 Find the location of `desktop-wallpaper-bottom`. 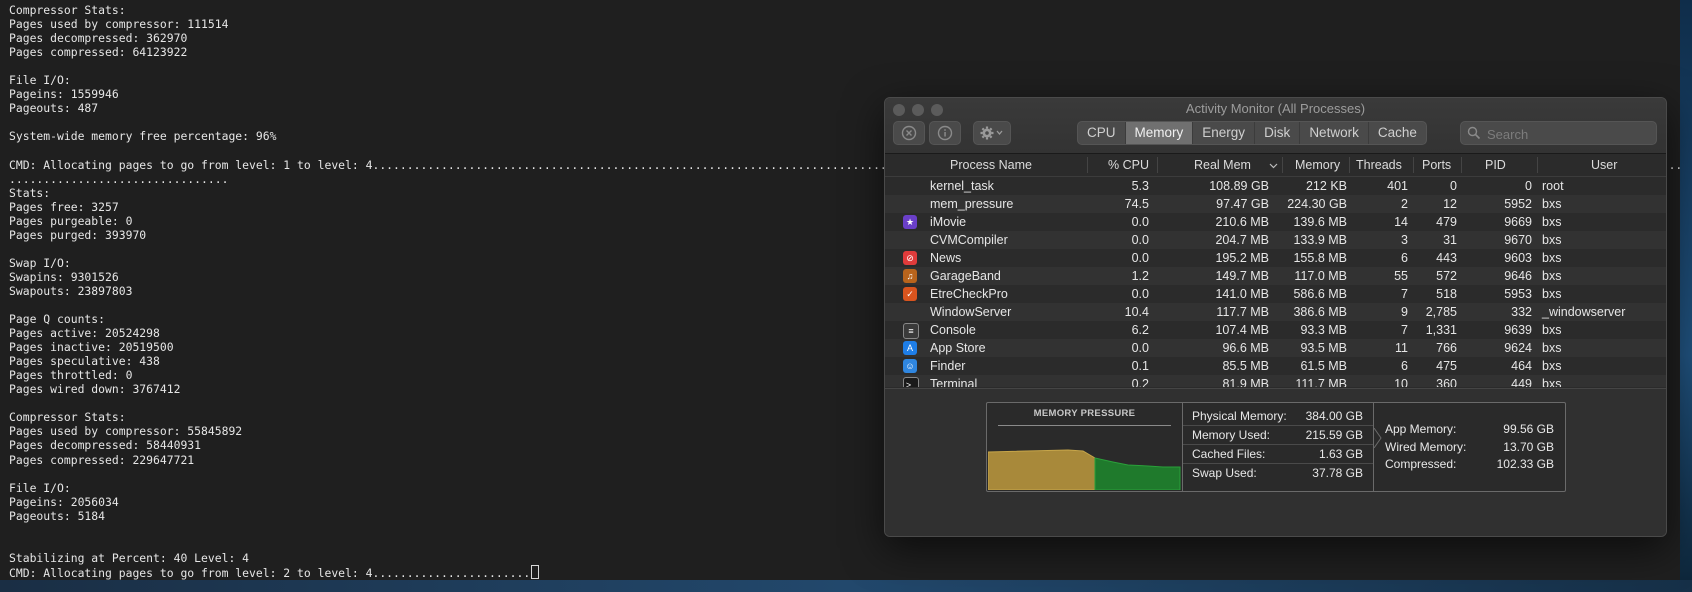

desktop-wallpaper-bottom is located at coordinates (846, 586).